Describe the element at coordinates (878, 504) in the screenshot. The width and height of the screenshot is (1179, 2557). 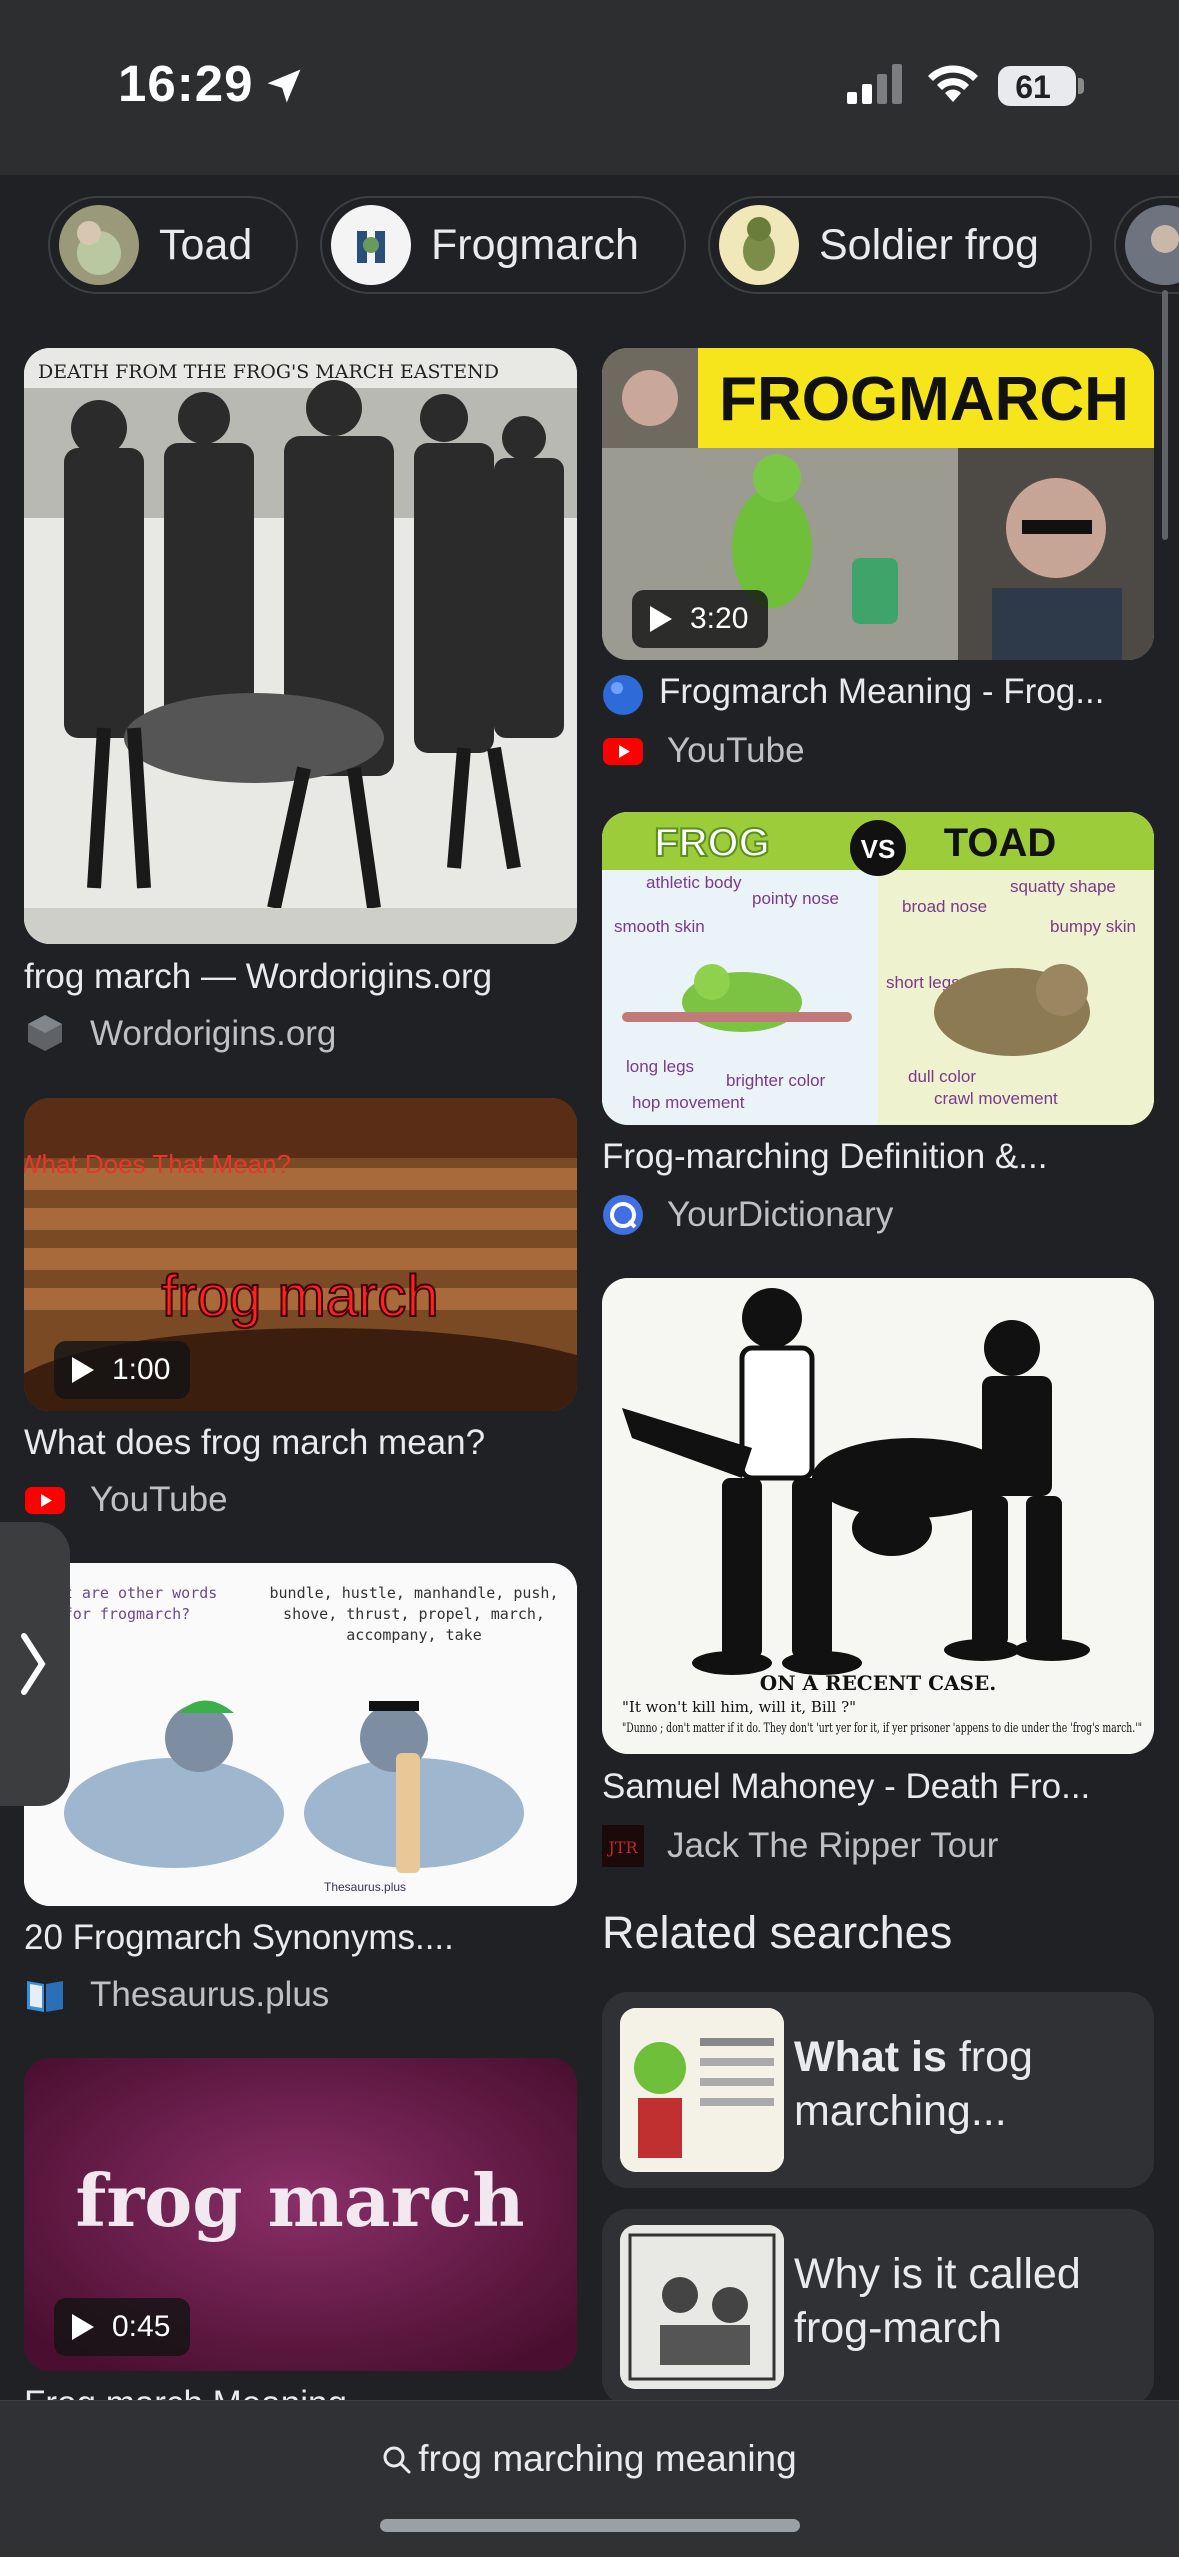
I see `result-image: FROGMARCH 3:20` at that location.